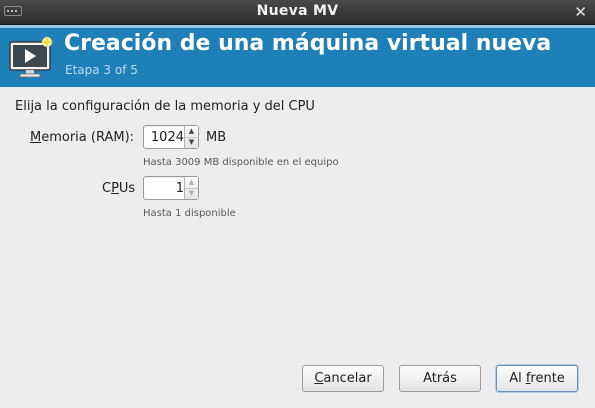  What do you see at coordinates (166, 137) in the screenshot?
I see `memory-input` at bounding box center [166, 137].